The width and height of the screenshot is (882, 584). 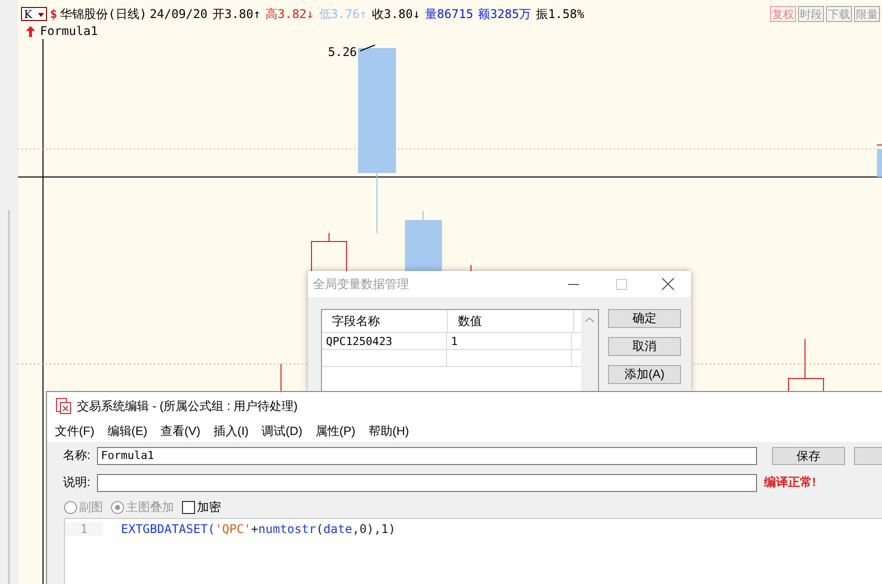 I want to click on menu-item: 编辑(E), so click(x=127, y=431).